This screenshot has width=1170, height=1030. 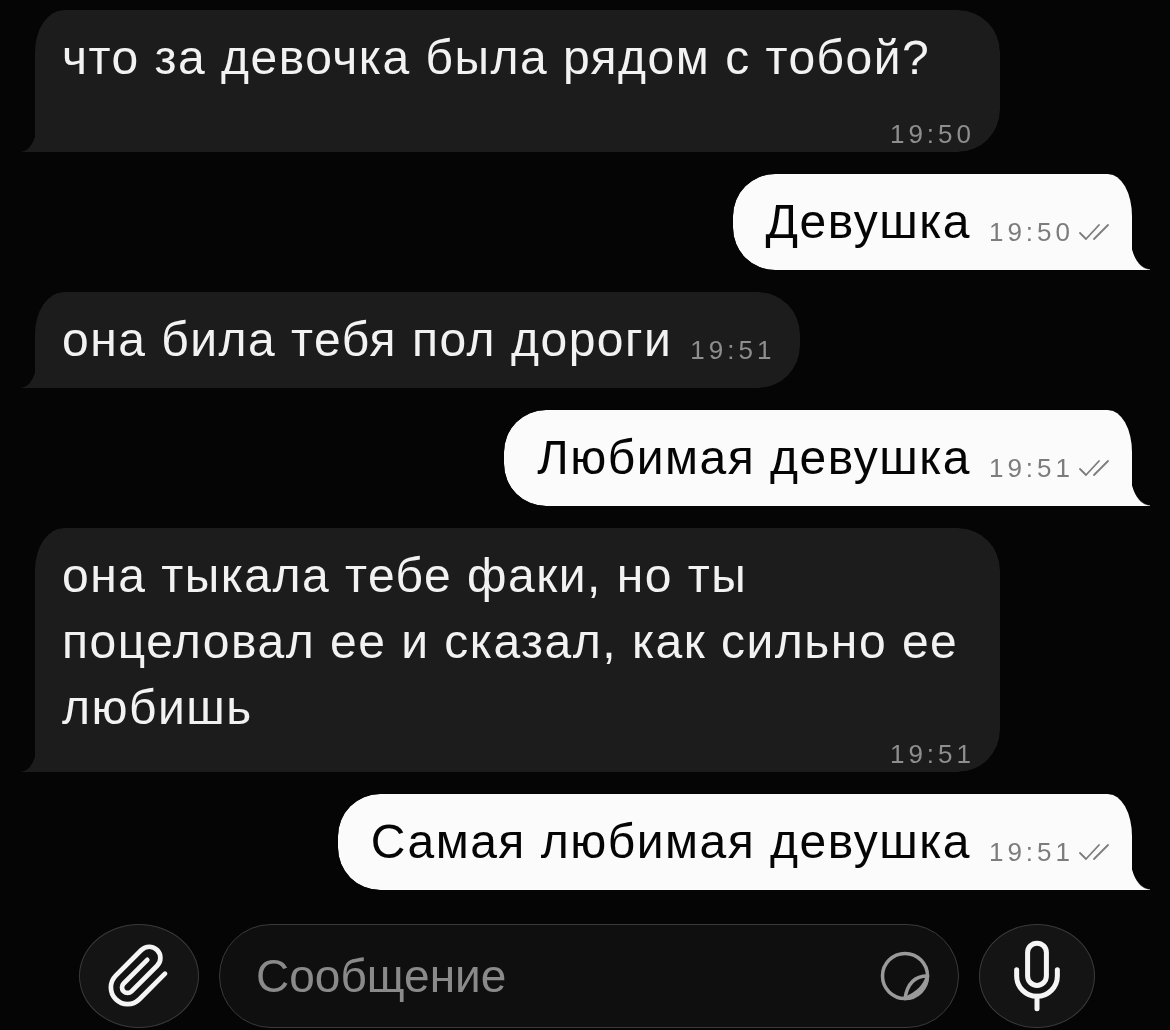 What do you see at coordinates (905, 976) in the screenshot?
I see `sticker-icon` at bounding box center [905, 976].